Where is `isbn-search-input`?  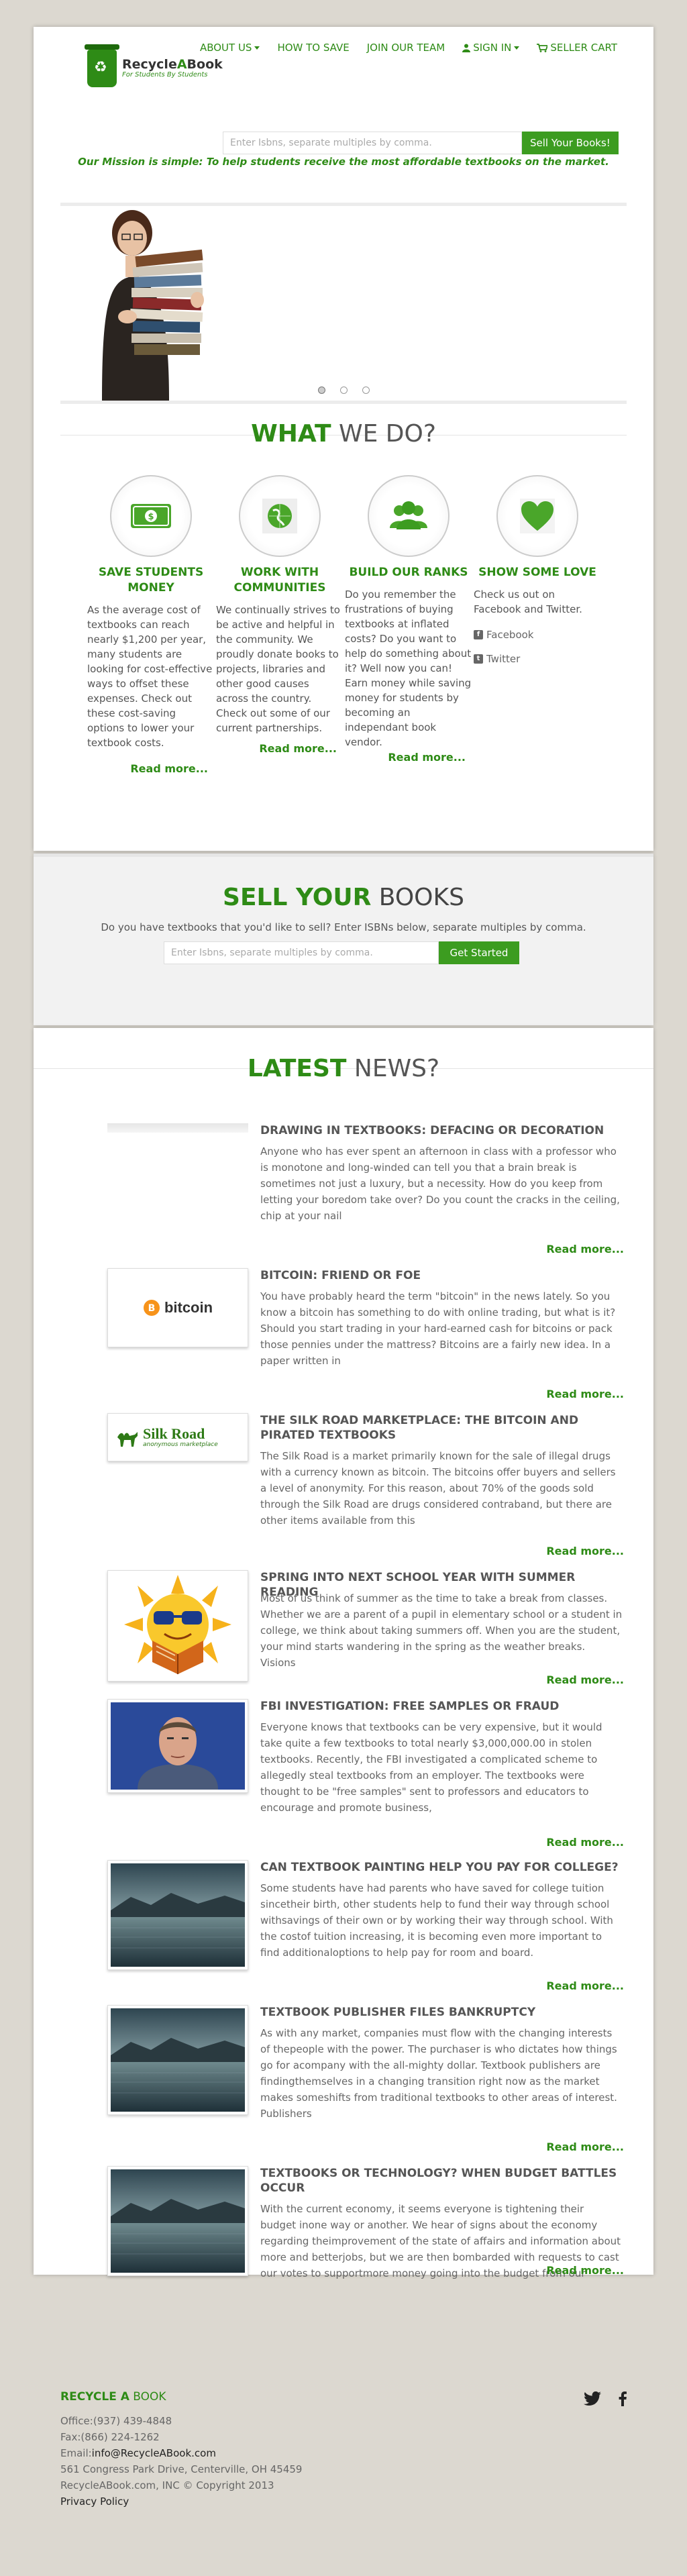
isbn-search-input is located at coordinates (373, 143).